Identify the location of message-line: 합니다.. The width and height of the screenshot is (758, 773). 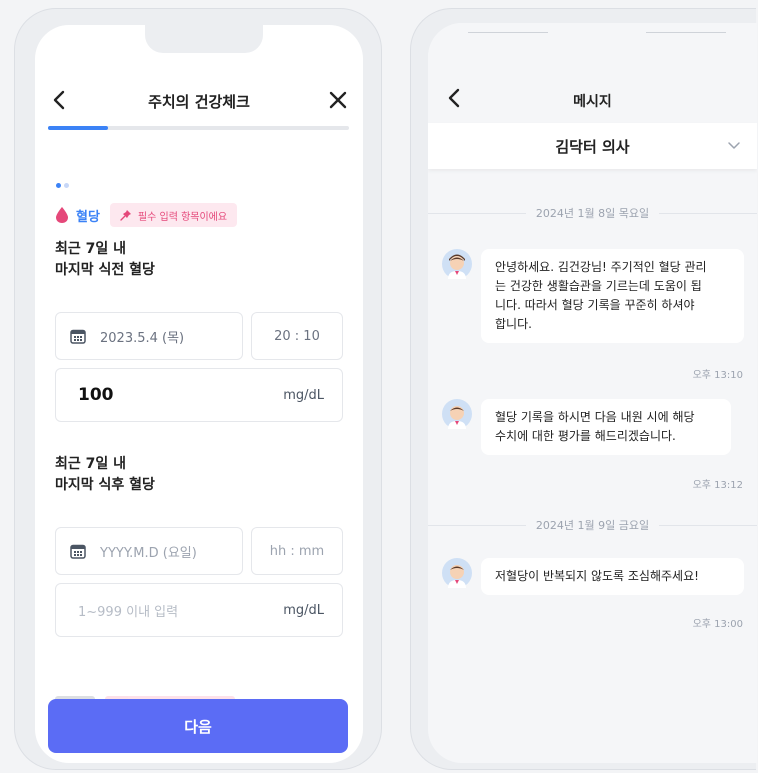
(513, 324).